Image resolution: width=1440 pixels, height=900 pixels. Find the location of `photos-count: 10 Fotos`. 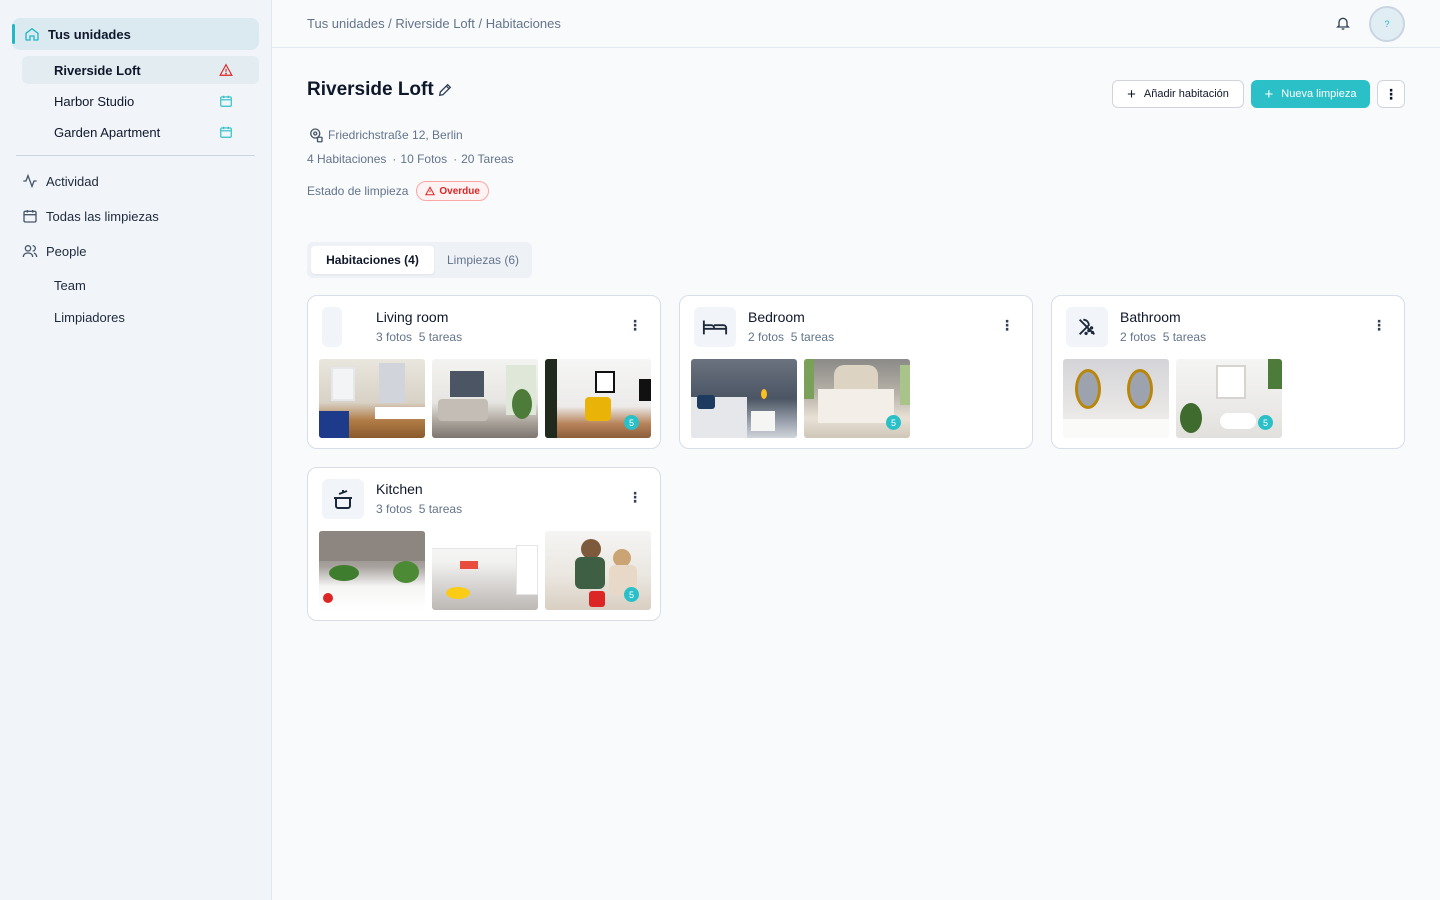

photos-count: 10 Fotos is located at coordinates (424, 159).